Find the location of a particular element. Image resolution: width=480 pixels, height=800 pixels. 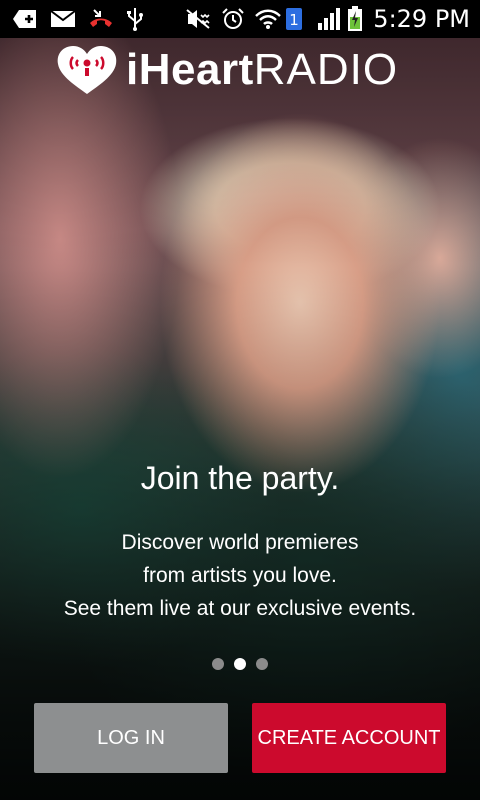

logo-brand-bold: iHeart is located at coordinates (190, 69).